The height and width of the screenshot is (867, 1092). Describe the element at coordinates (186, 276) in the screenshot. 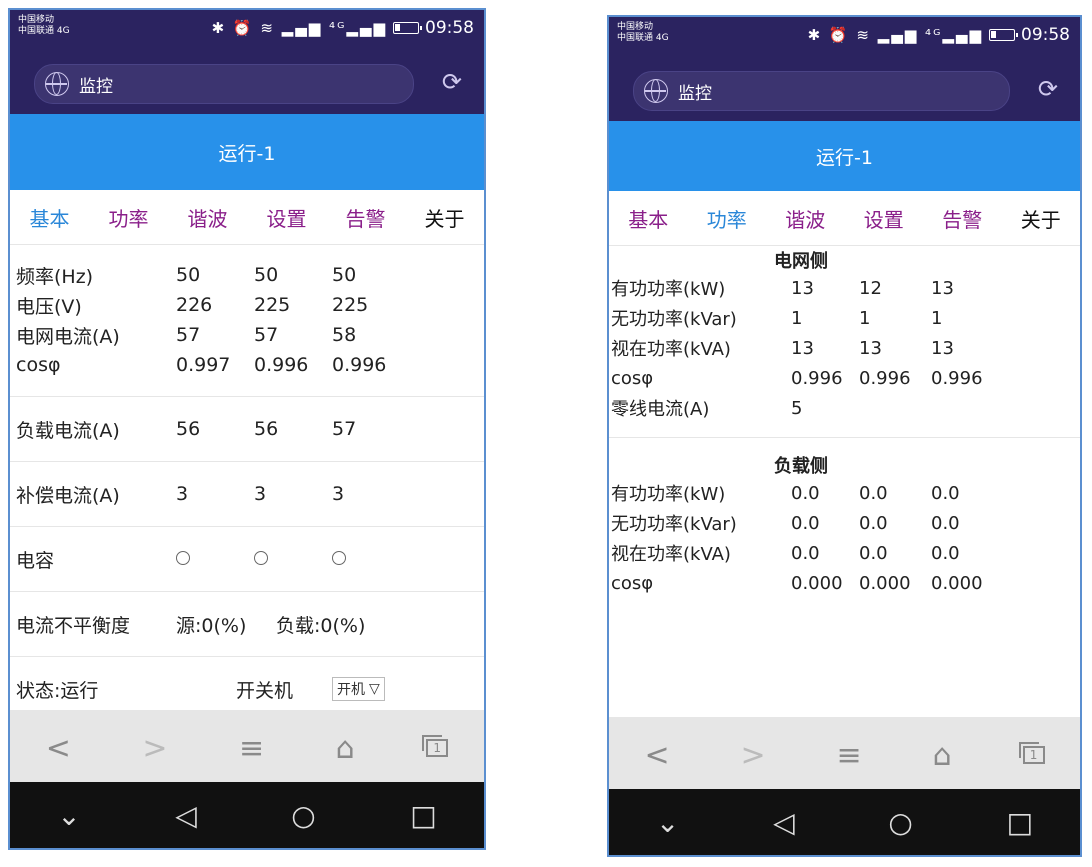

I see `table-row: 频率(Hz) 50 50 50` at that location.